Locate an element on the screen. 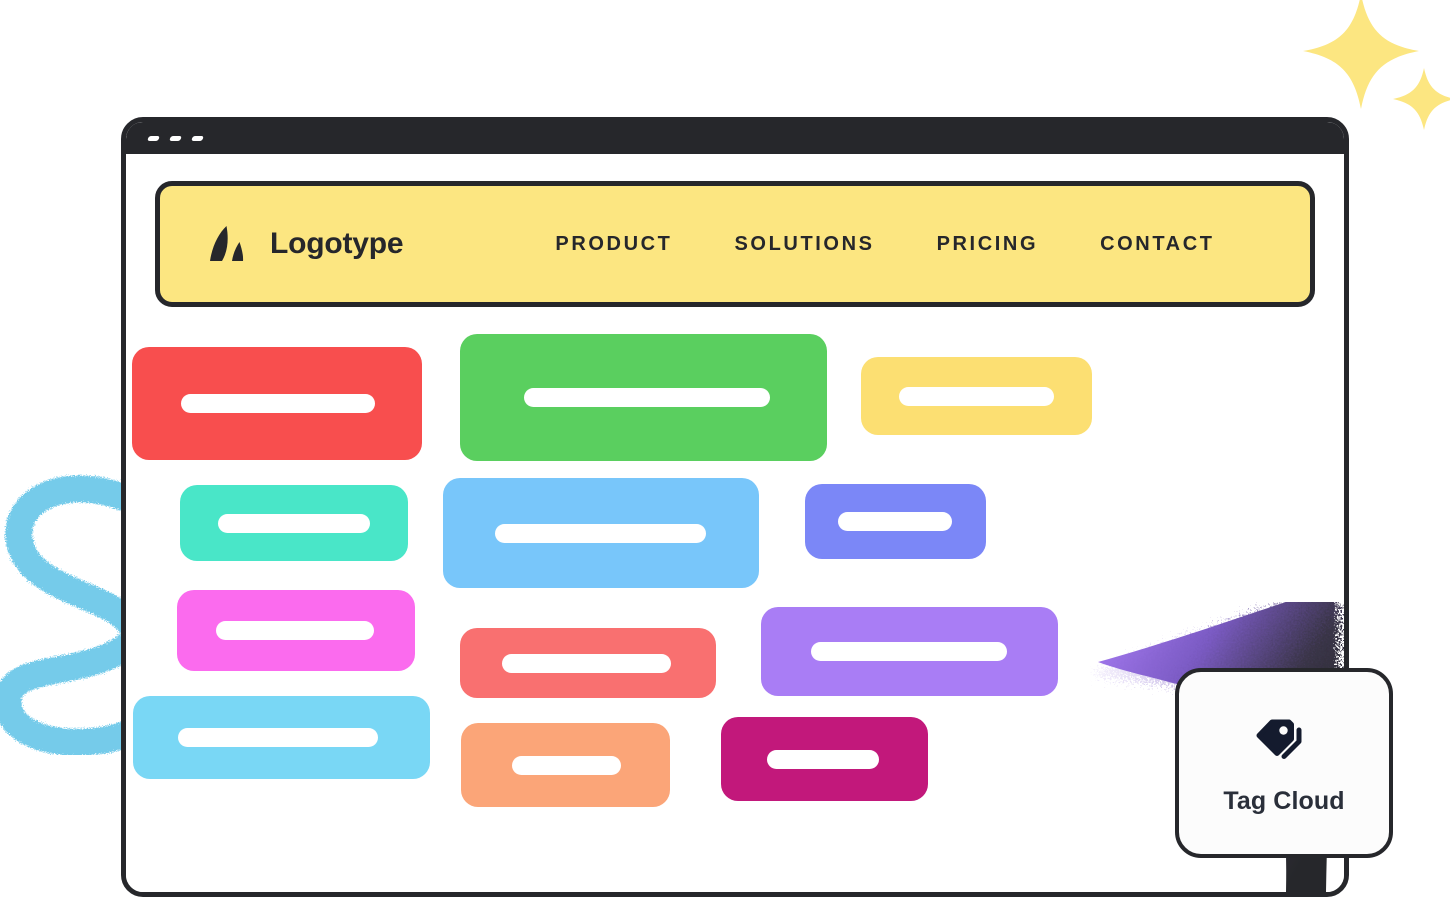 This screenshot has width=1450, height=910. tag-turquoise is located at coordinates (294, 523).